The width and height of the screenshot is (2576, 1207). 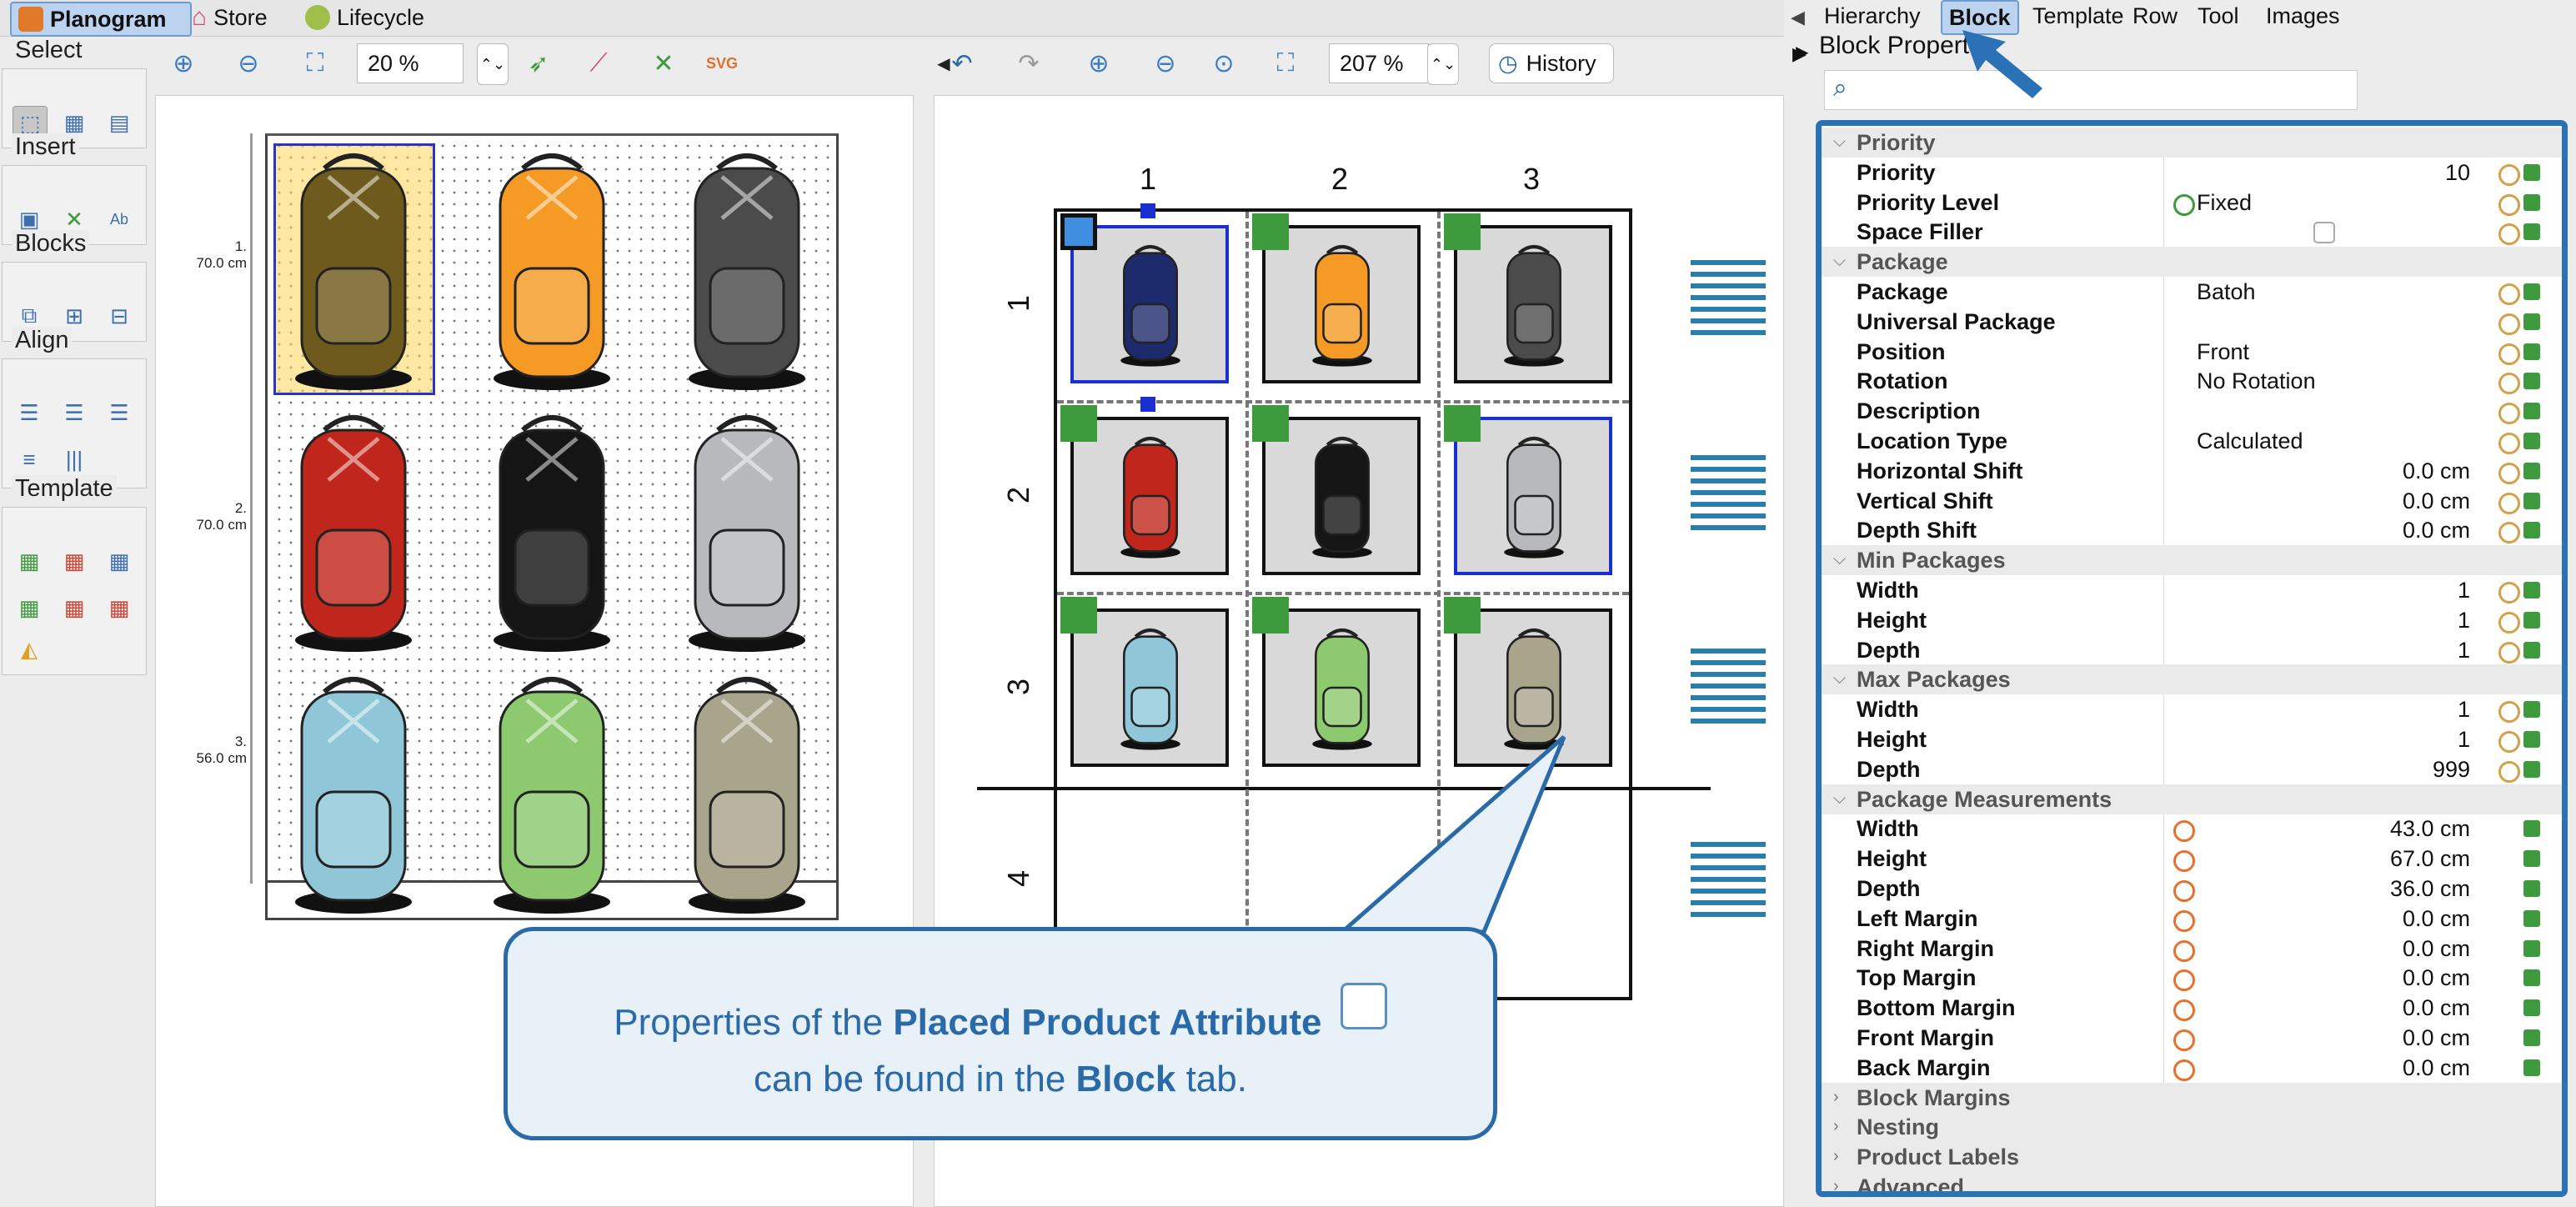 What do you see at coordinates (2218, 16) in the screenshot?
I see `tab-tool: Tool` at bounding box center [2218, 16].